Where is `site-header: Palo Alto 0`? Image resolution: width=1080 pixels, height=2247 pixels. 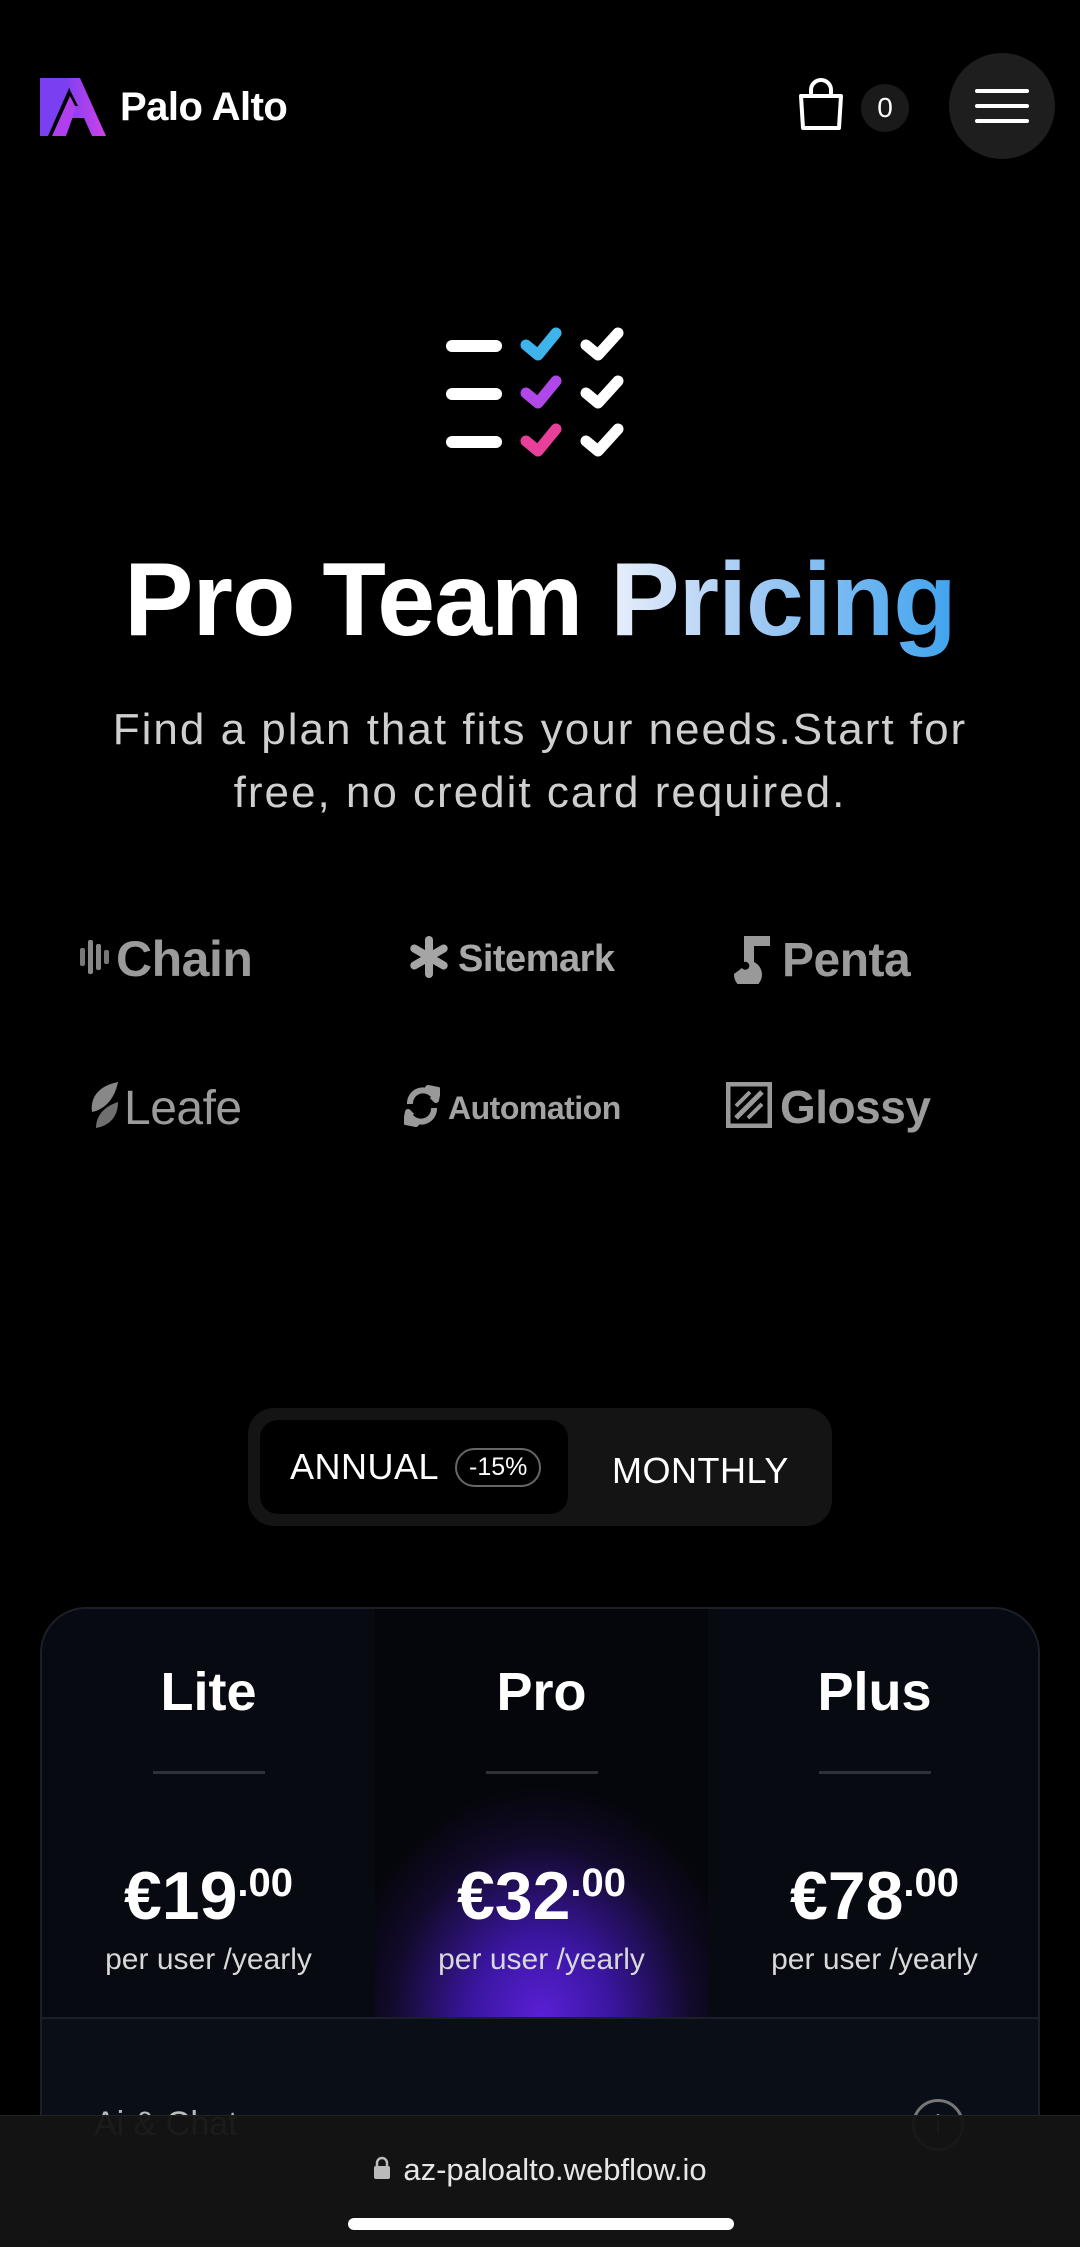
site-header: Palo Alto 0 is located at coordinates (540, 105).